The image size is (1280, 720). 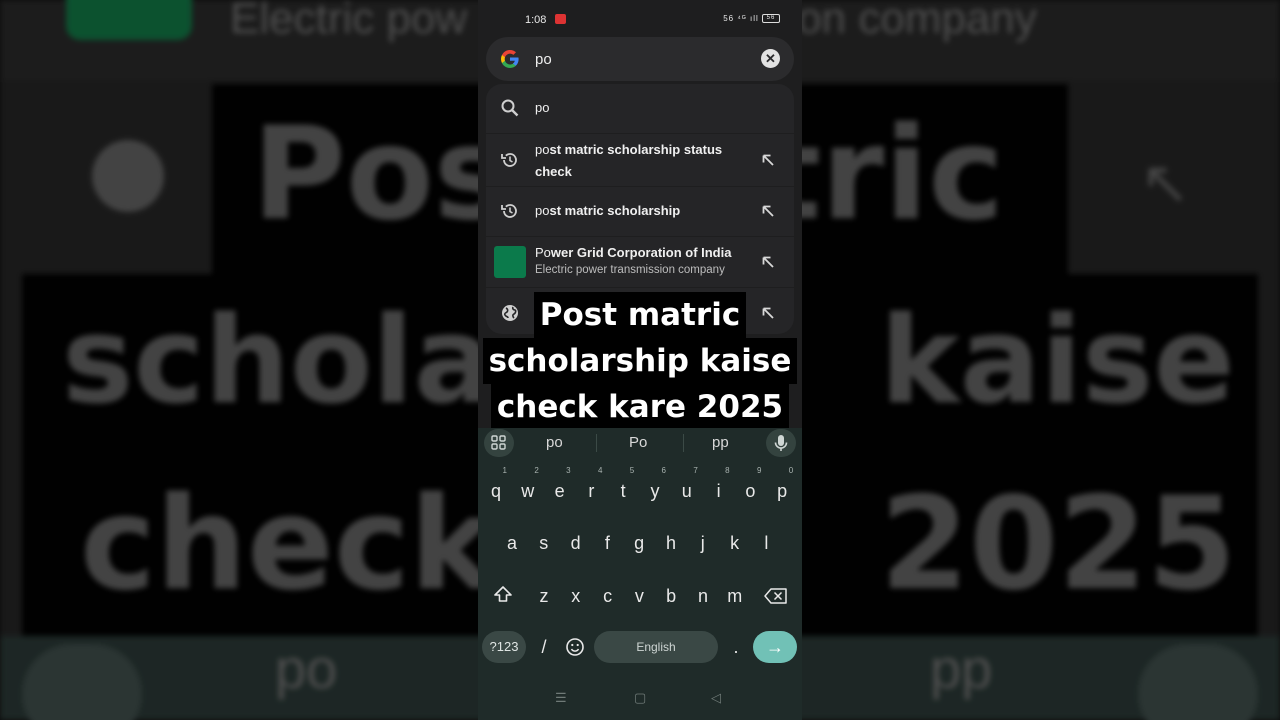 I want to click on status-time: 1:08, so click(x=536, y=20).